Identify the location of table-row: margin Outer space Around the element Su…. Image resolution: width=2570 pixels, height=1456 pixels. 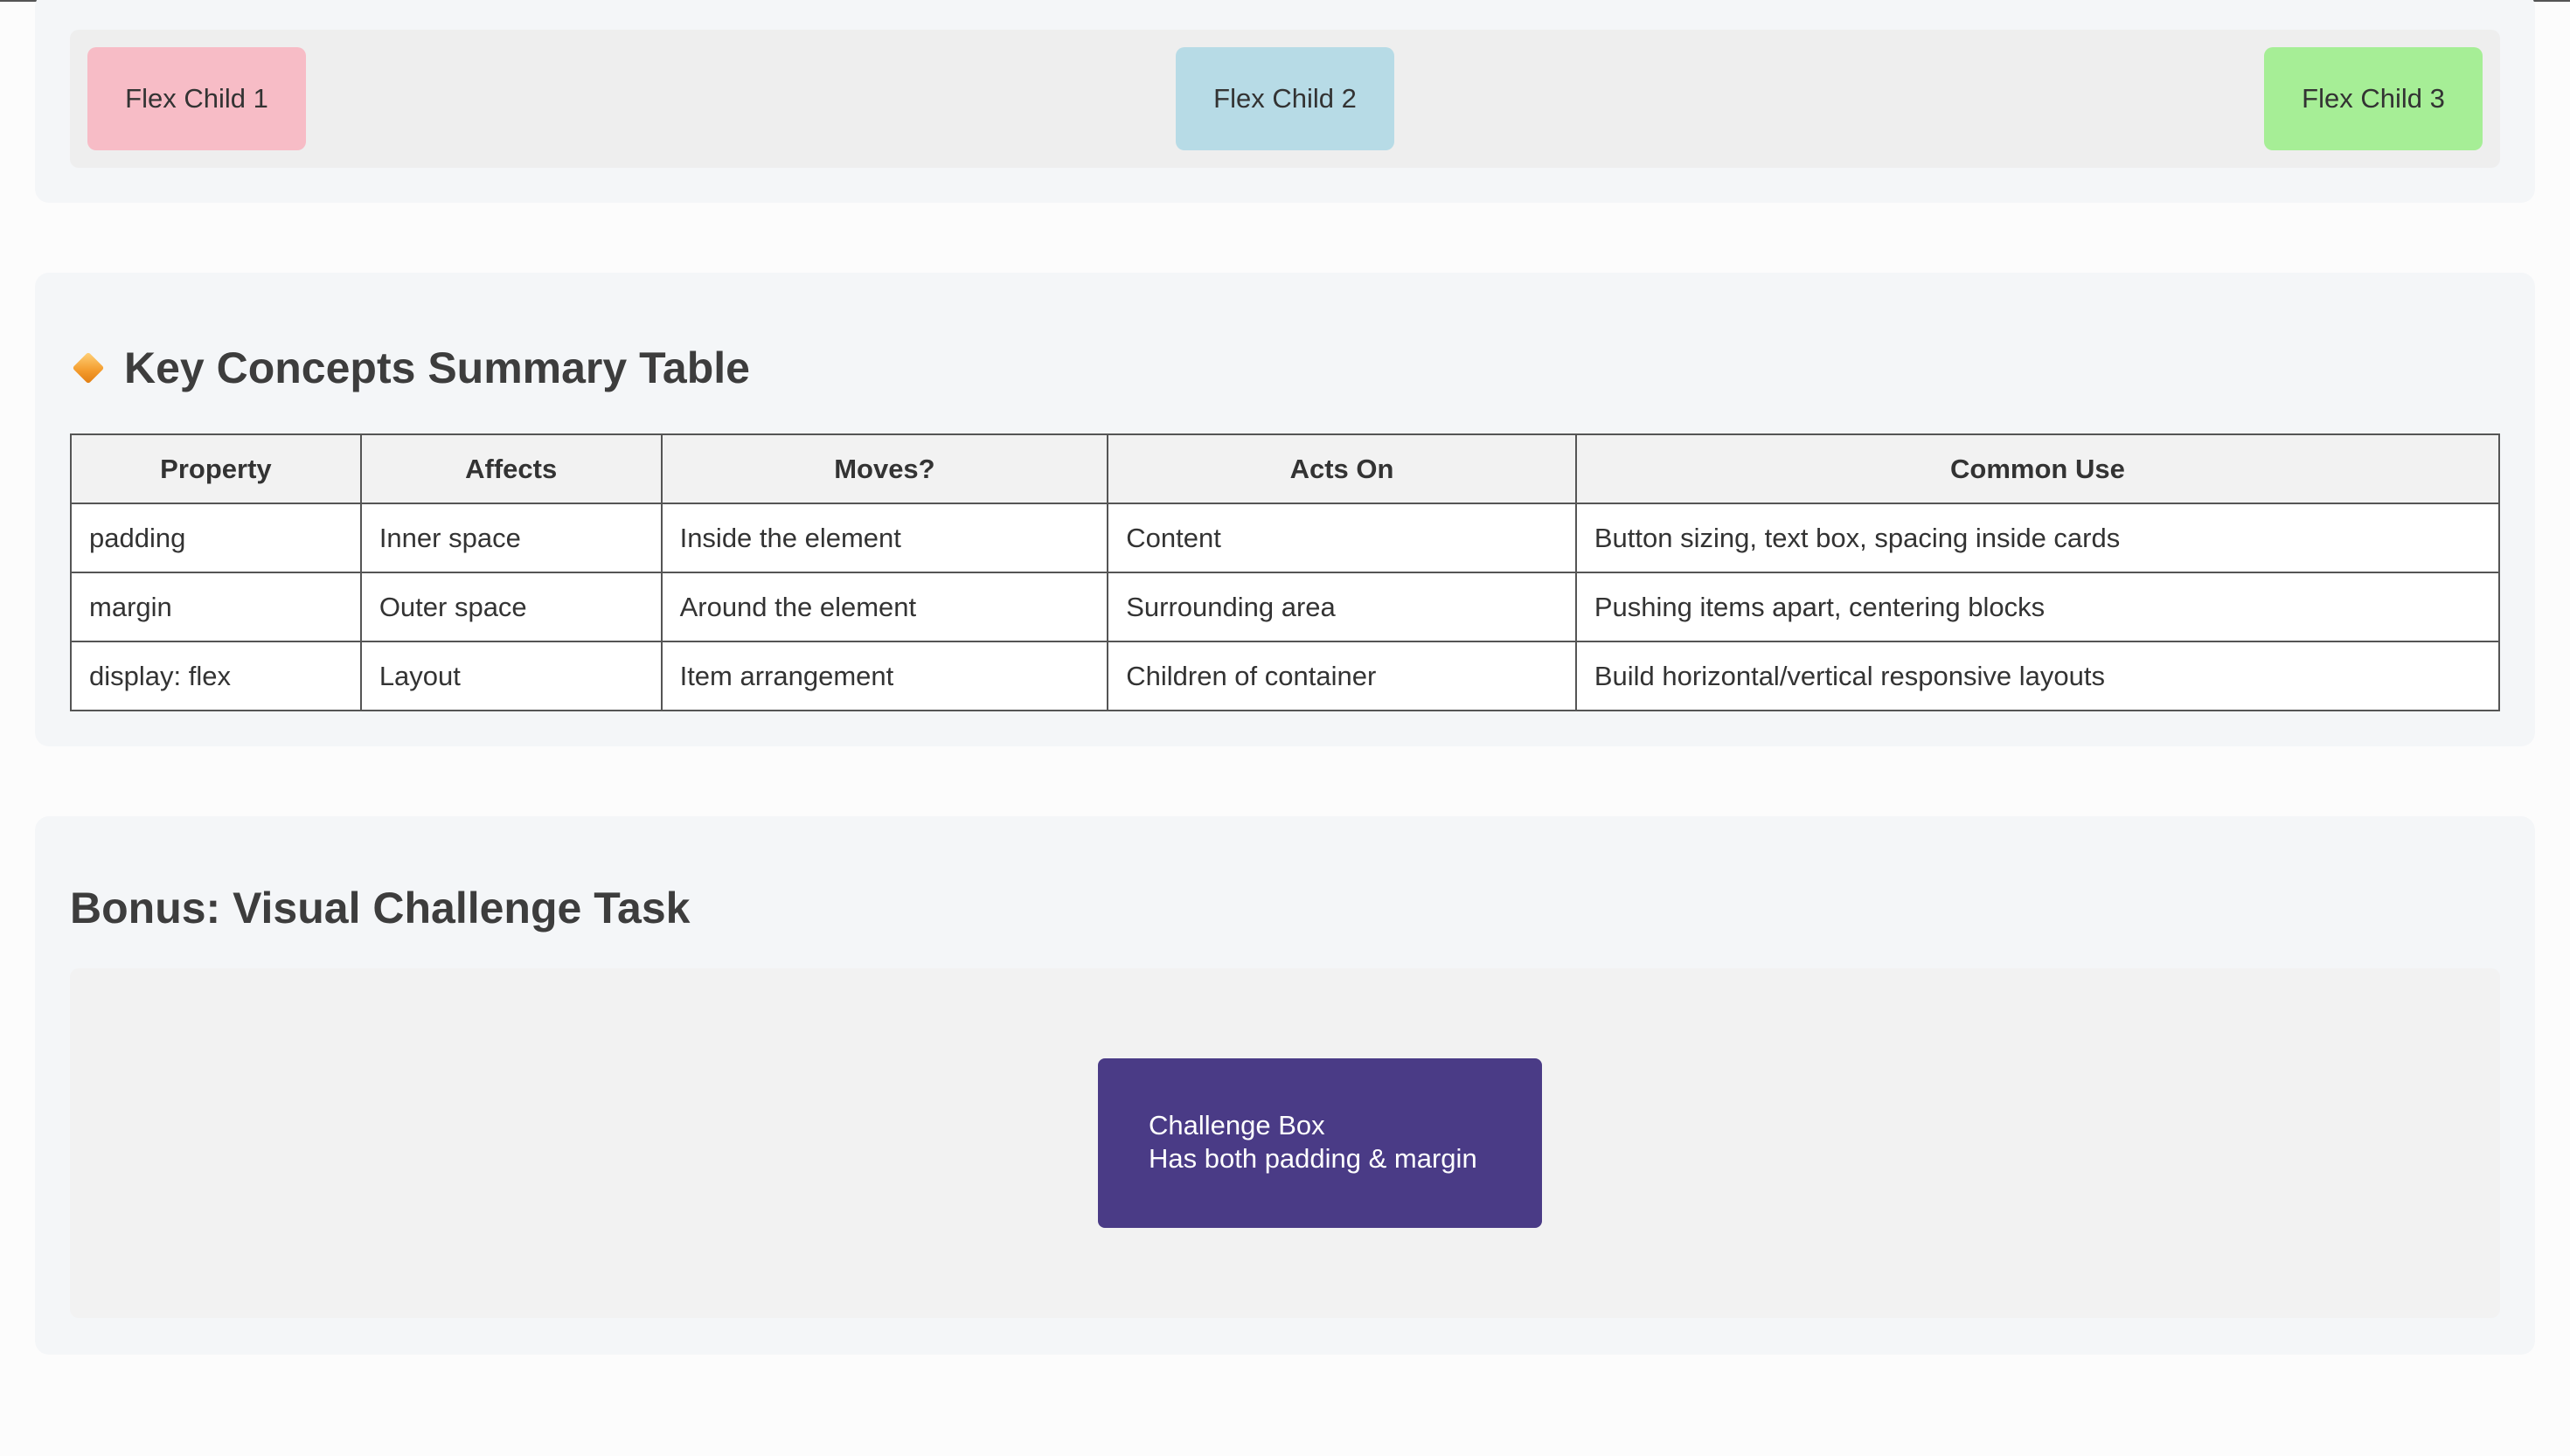
(1285, 607).